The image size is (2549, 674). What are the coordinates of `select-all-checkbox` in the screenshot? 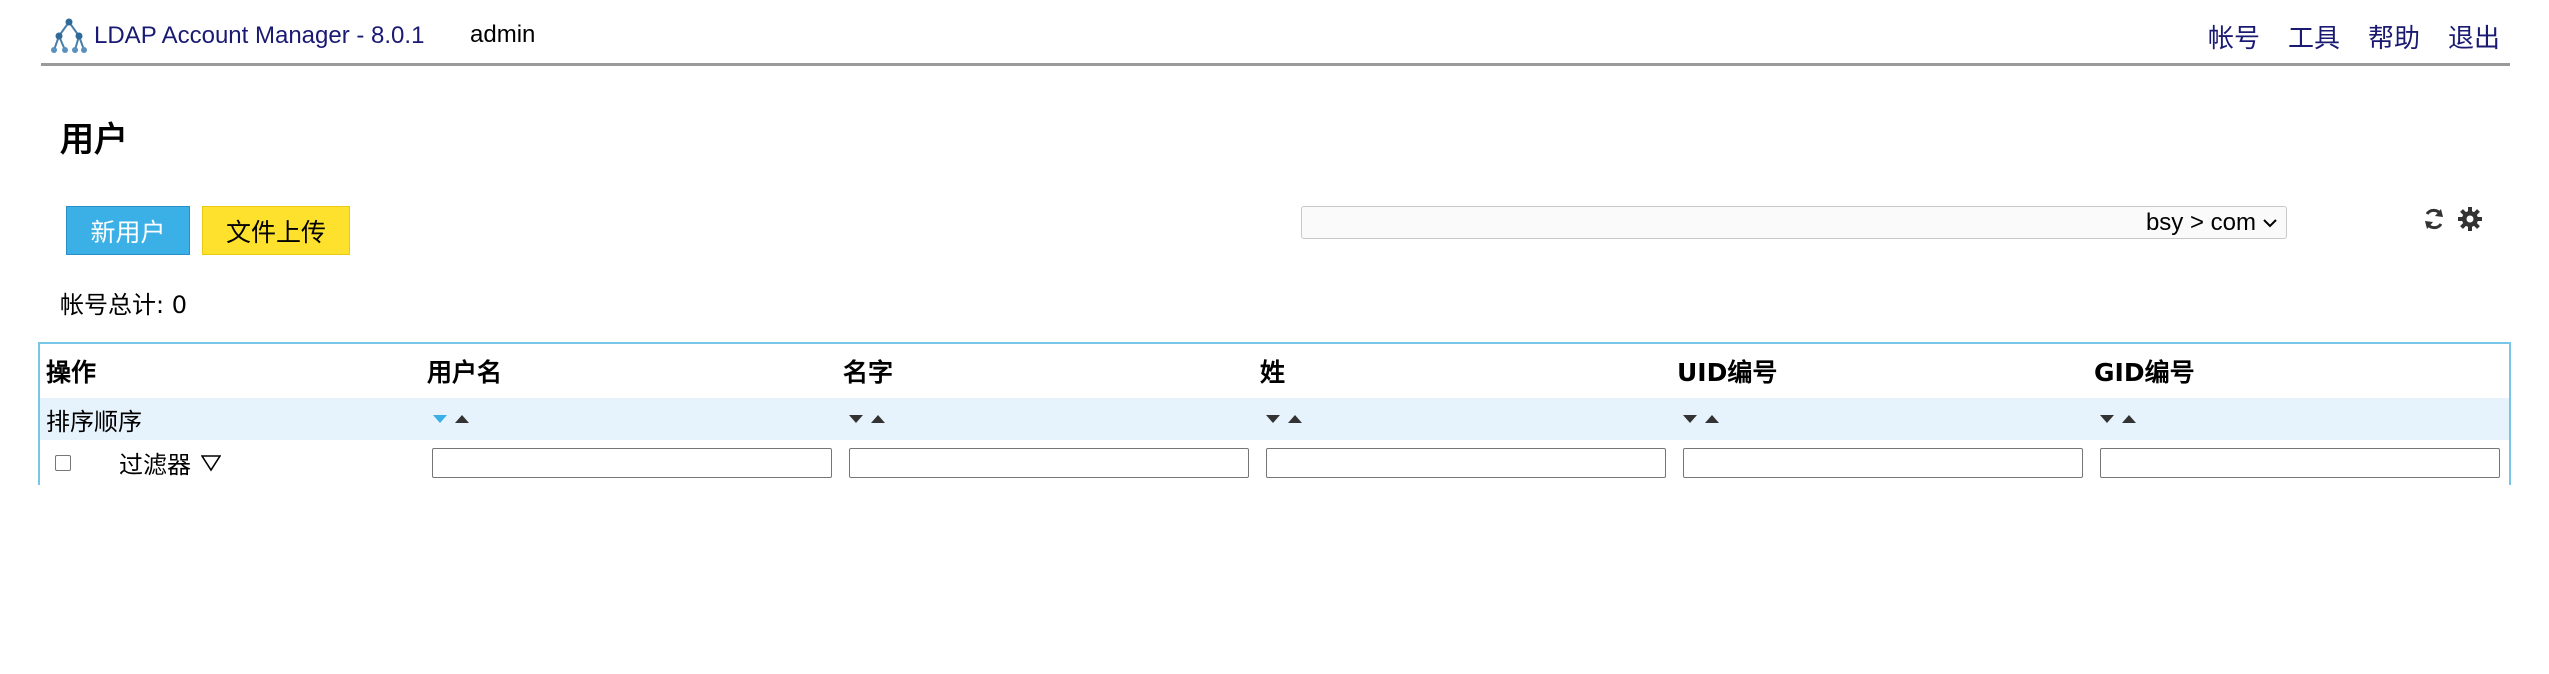 It's located at (63, 462).